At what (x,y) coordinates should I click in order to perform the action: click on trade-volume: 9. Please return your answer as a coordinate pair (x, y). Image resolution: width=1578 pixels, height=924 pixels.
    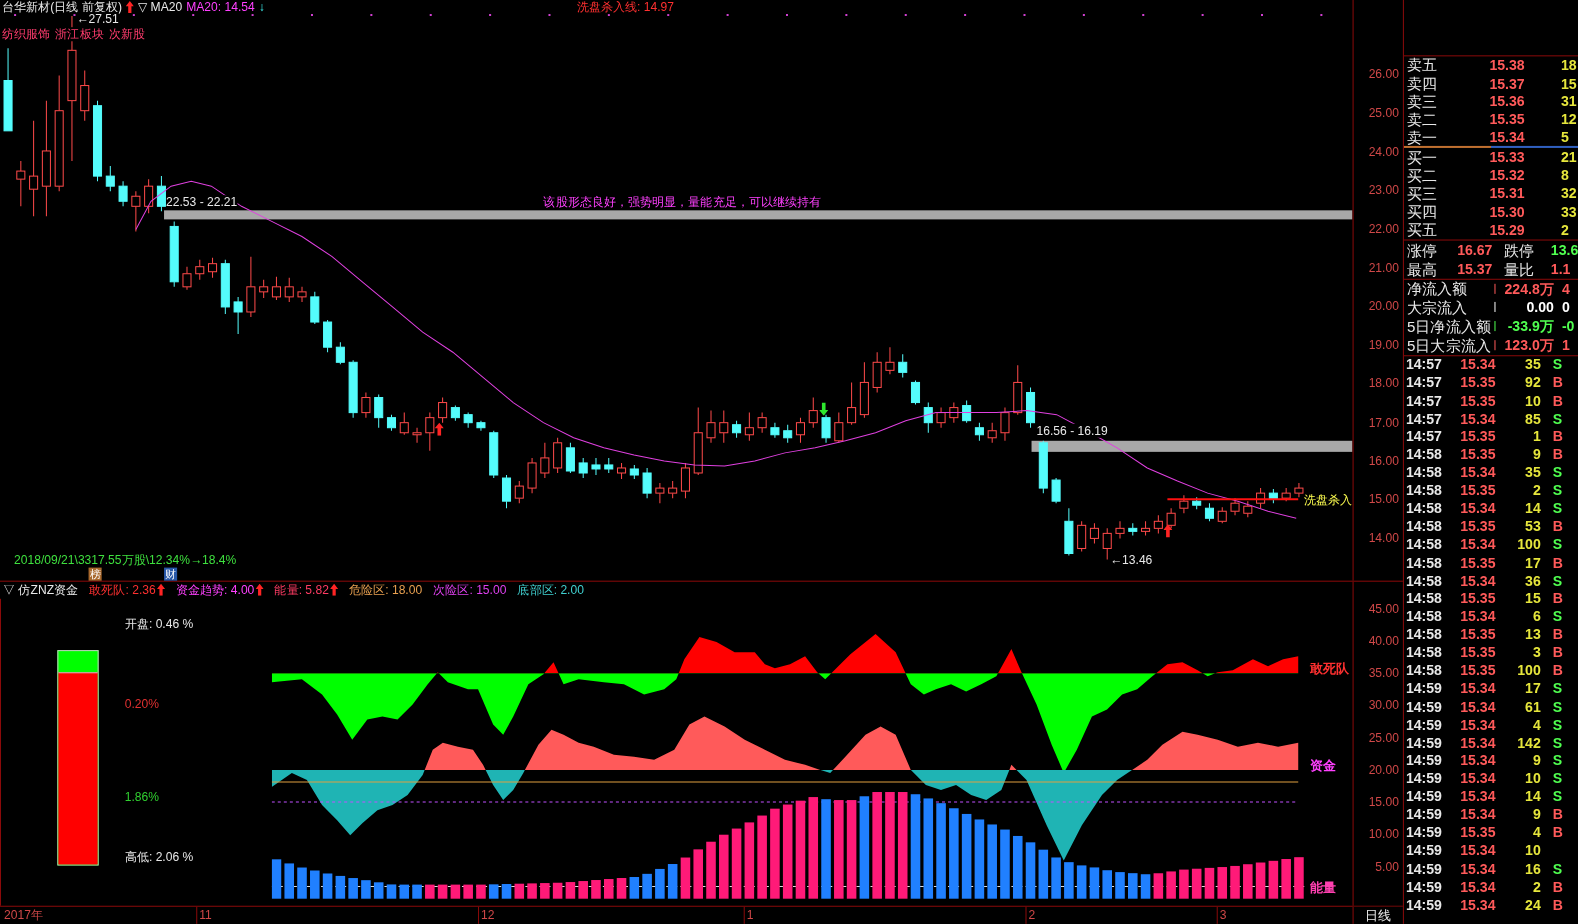
    Looking at the image, I should click on (1536, 814).